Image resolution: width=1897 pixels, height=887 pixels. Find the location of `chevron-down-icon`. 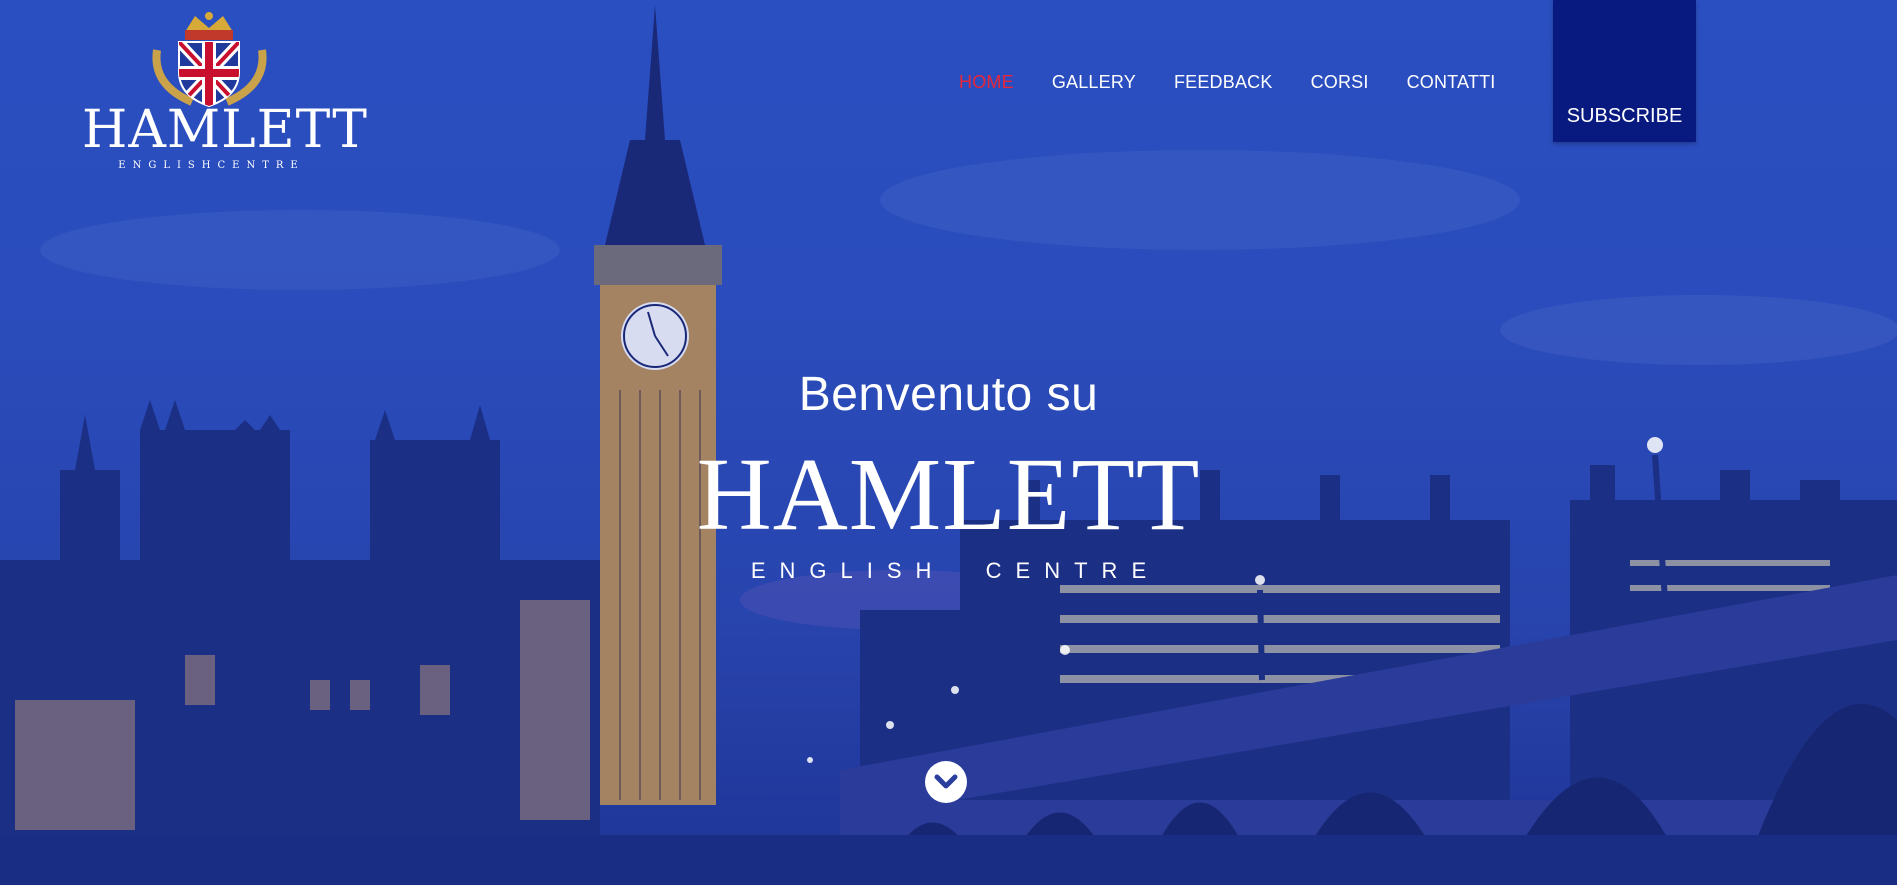

chevron-down-icon is located at coordinates (946, 781).